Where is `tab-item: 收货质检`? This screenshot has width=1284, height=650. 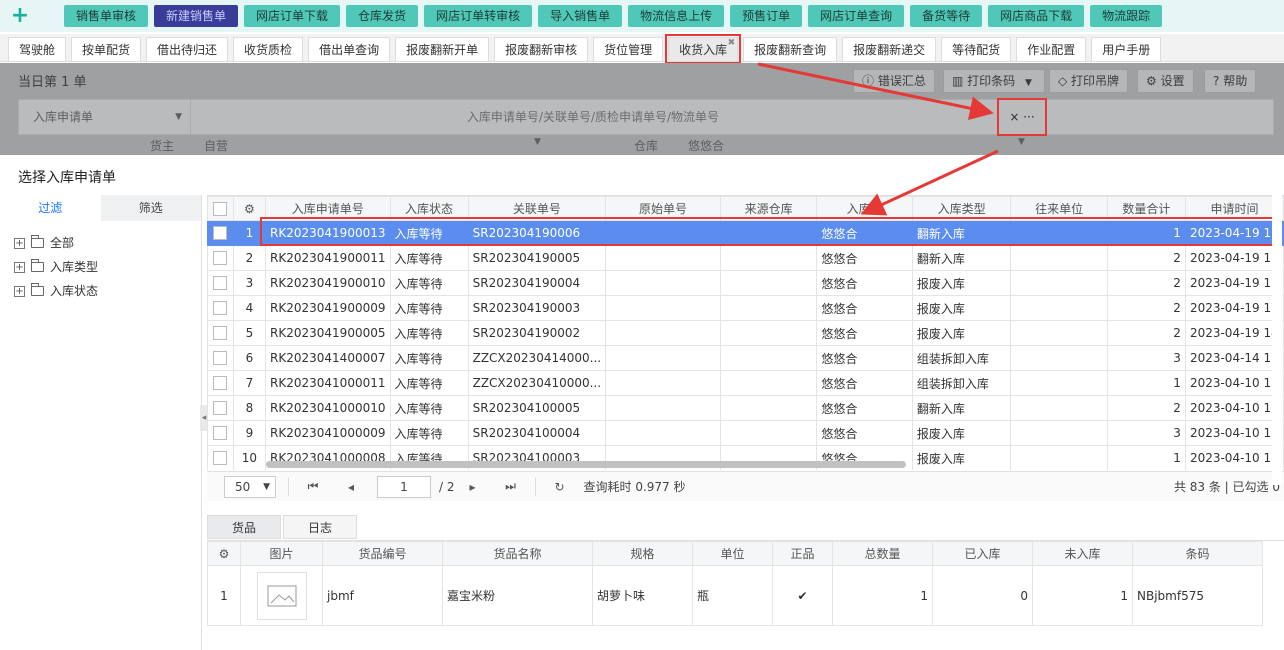
tab-item: 收货质检 is located at coordinates (268, 49).